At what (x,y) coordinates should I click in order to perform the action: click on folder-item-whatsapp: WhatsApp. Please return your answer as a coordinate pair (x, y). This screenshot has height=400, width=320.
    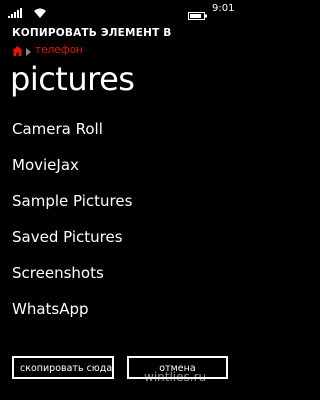
    Looking at the image, I should click on (72, 315).